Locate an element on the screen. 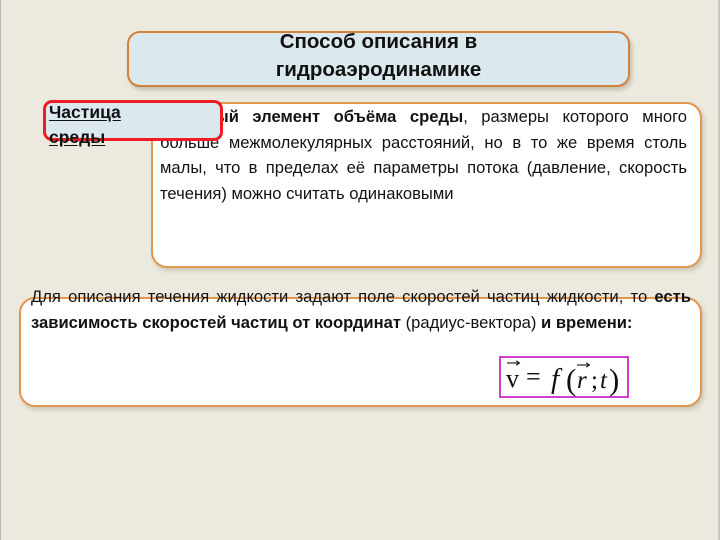 This screenshot has width=720, height=540. particle-callout-line-1: Частица is located at coordinates (85, 112).